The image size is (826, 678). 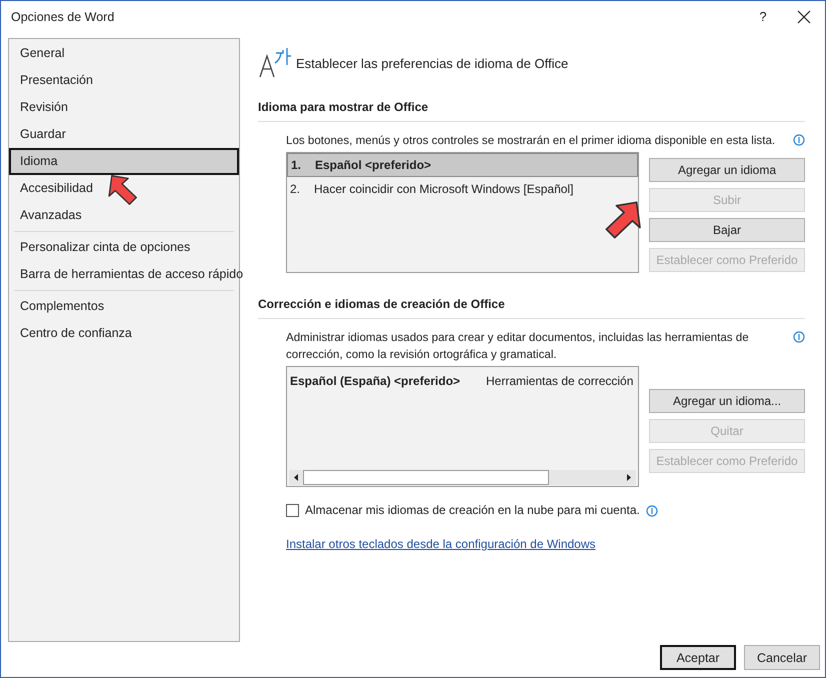 What do you see at coordinates (763, 16) in the screenshot?
I see `help-button: ?` at bounding box center [763, 16].